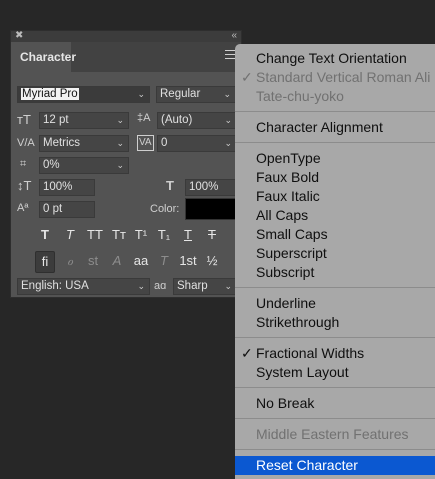 The image size is (435, 479). What do you see at coordinates (119, 235) in the screenshot?
I see `small-caps-button: Tт` at bounding box center [119, 235].